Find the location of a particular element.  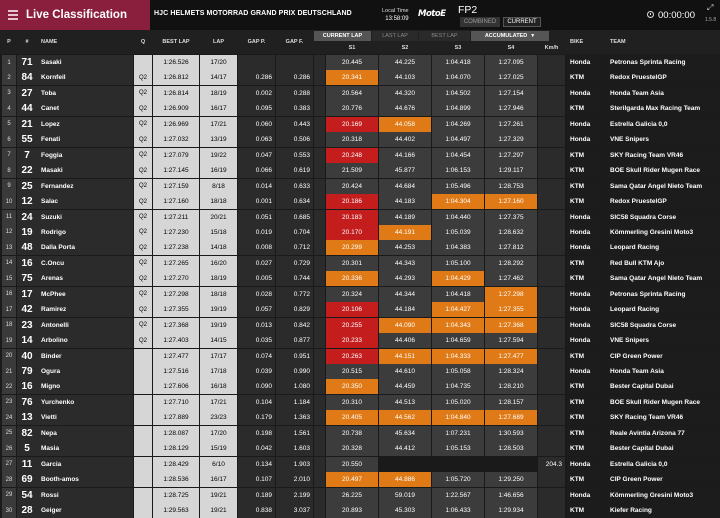

best-lap-cell: 1:27.145 is located at coordinates (176, 171).